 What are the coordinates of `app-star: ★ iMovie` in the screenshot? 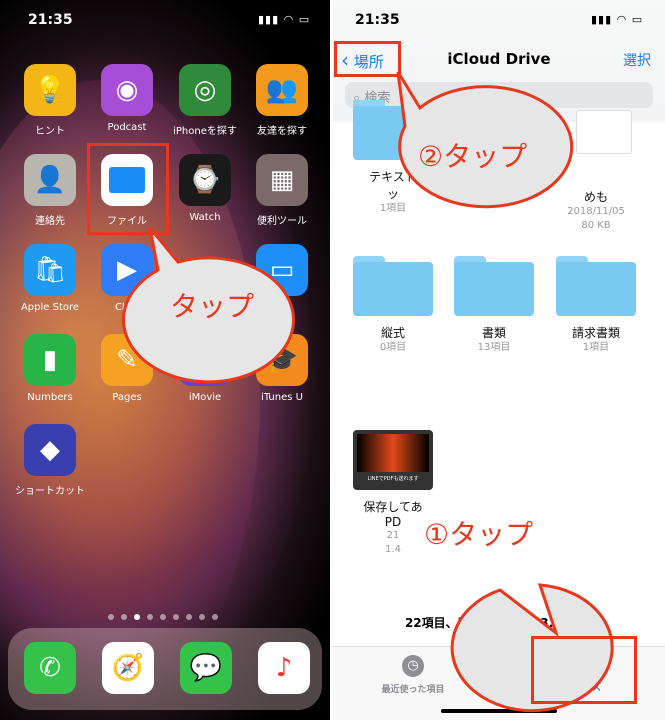 It's located at (205, 368).